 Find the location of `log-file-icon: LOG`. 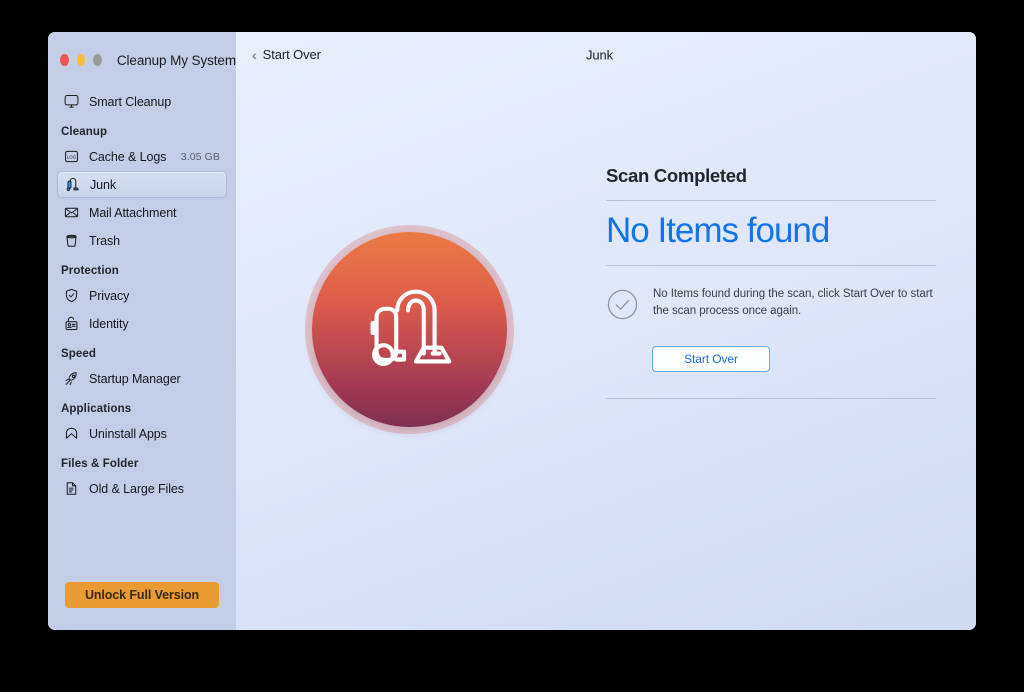

log-file-icon: LOG is located at coordinates (71, 157).